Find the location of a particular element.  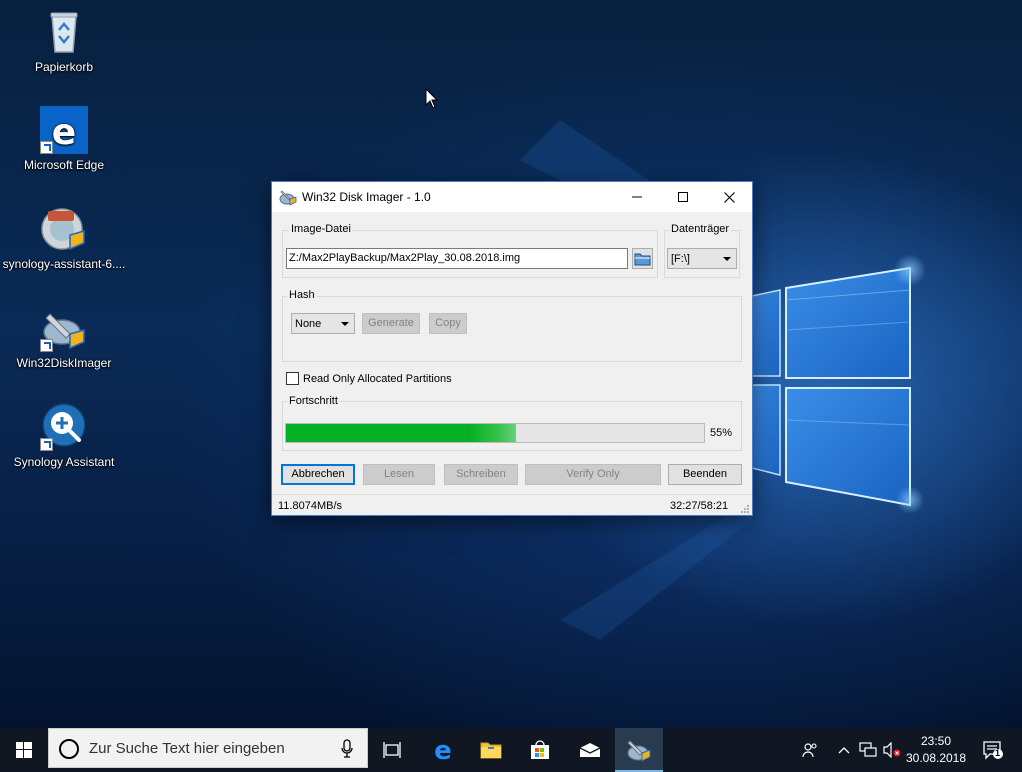

device-group-label: Datenträger is located at coordinates (700, 229).